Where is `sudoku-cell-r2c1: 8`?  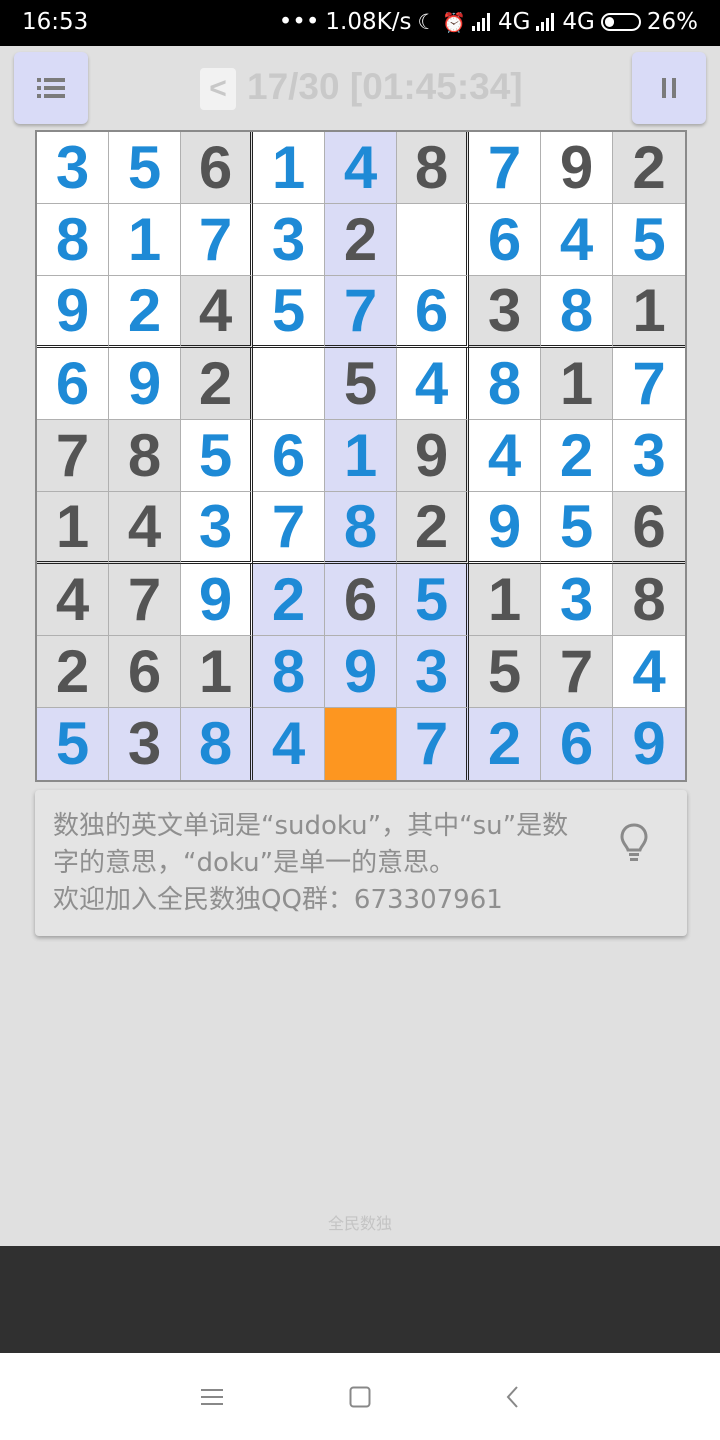 sudoku-cell-r2c1: 8 is located at coordinates (73, 240).